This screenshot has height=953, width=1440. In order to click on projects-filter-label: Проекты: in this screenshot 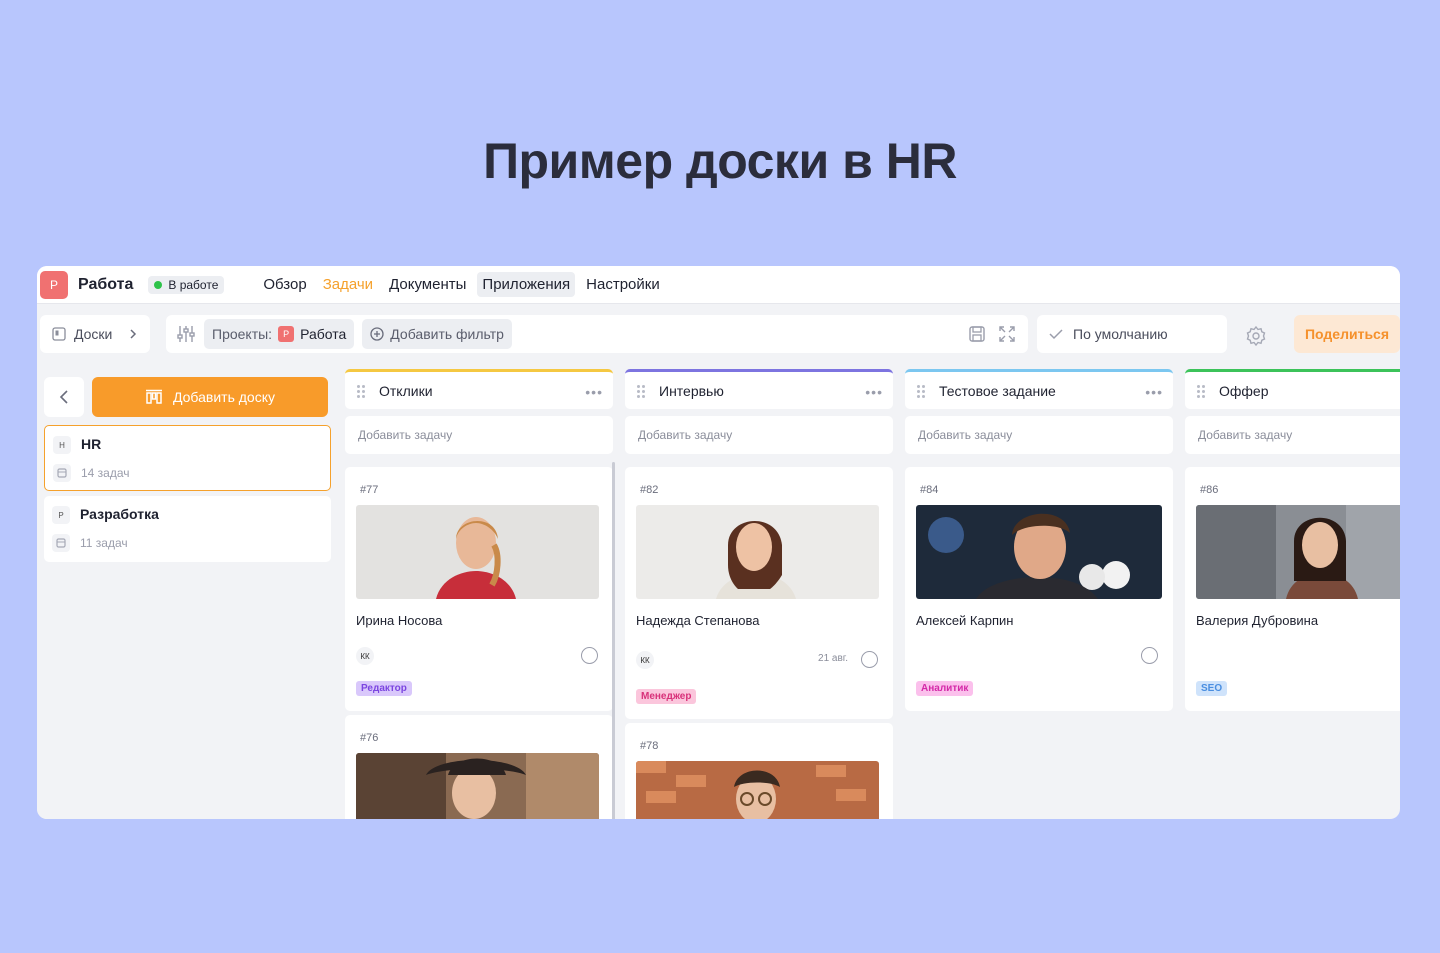, I will do `click(242, 334)`.